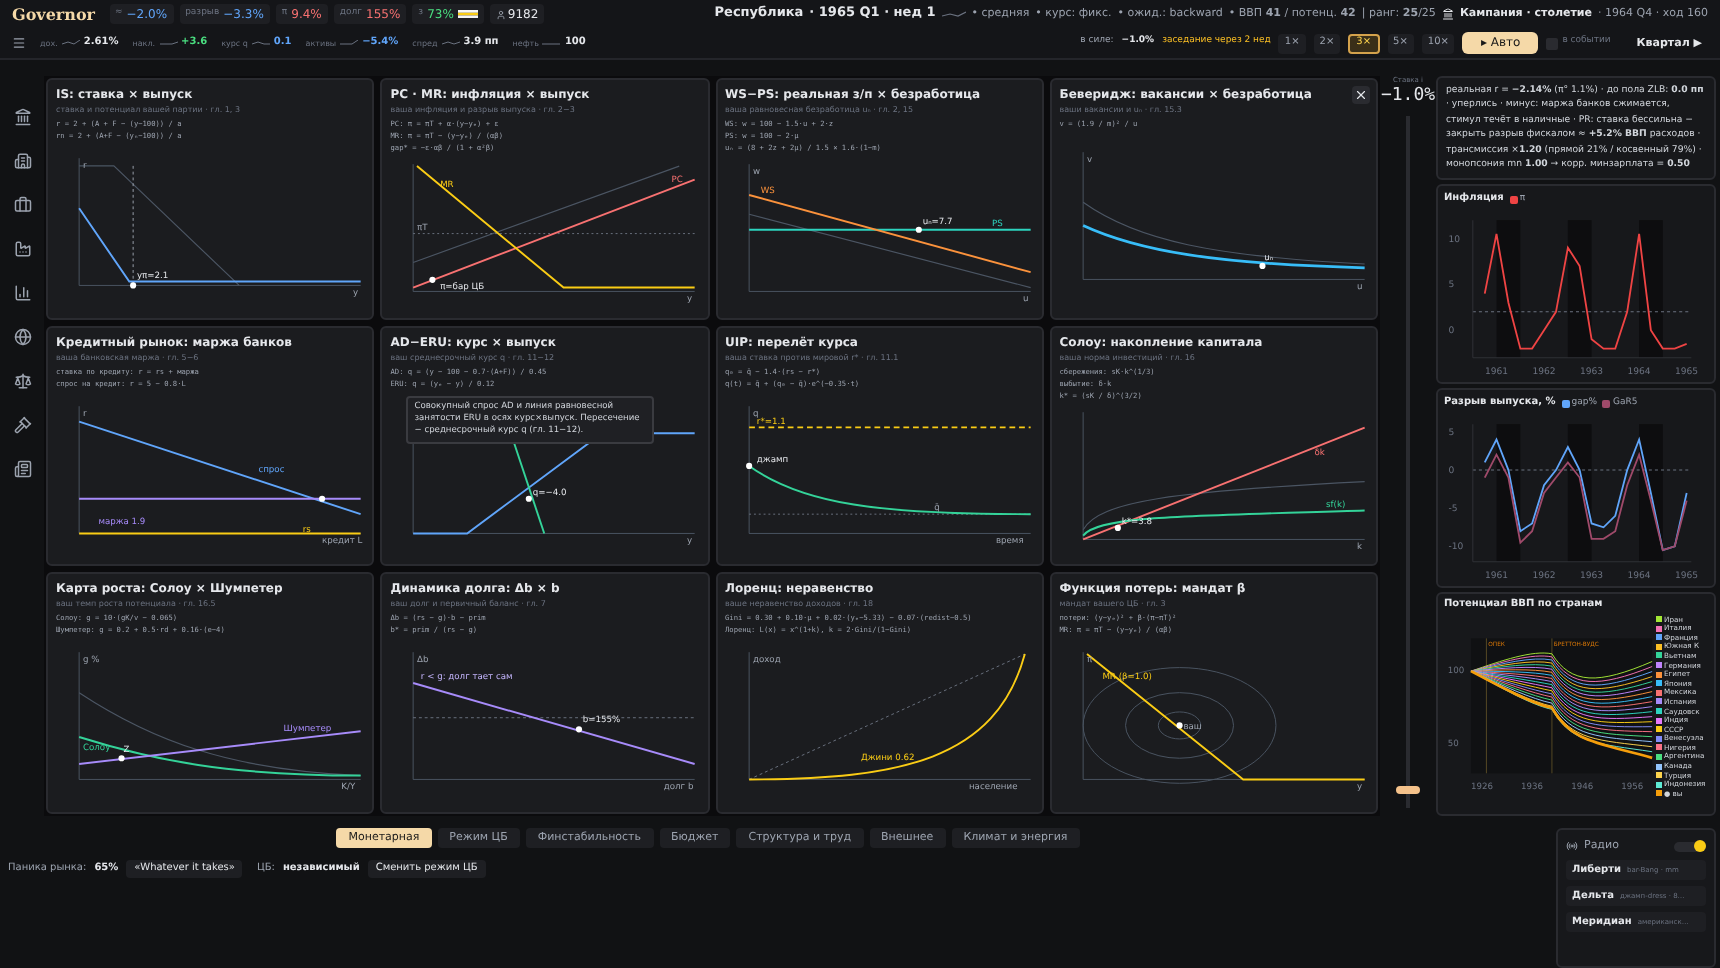  What do you see at coordinates (1408, 462) in the screenshot?
I see `slider-track` at bounding box center [1408, 462].